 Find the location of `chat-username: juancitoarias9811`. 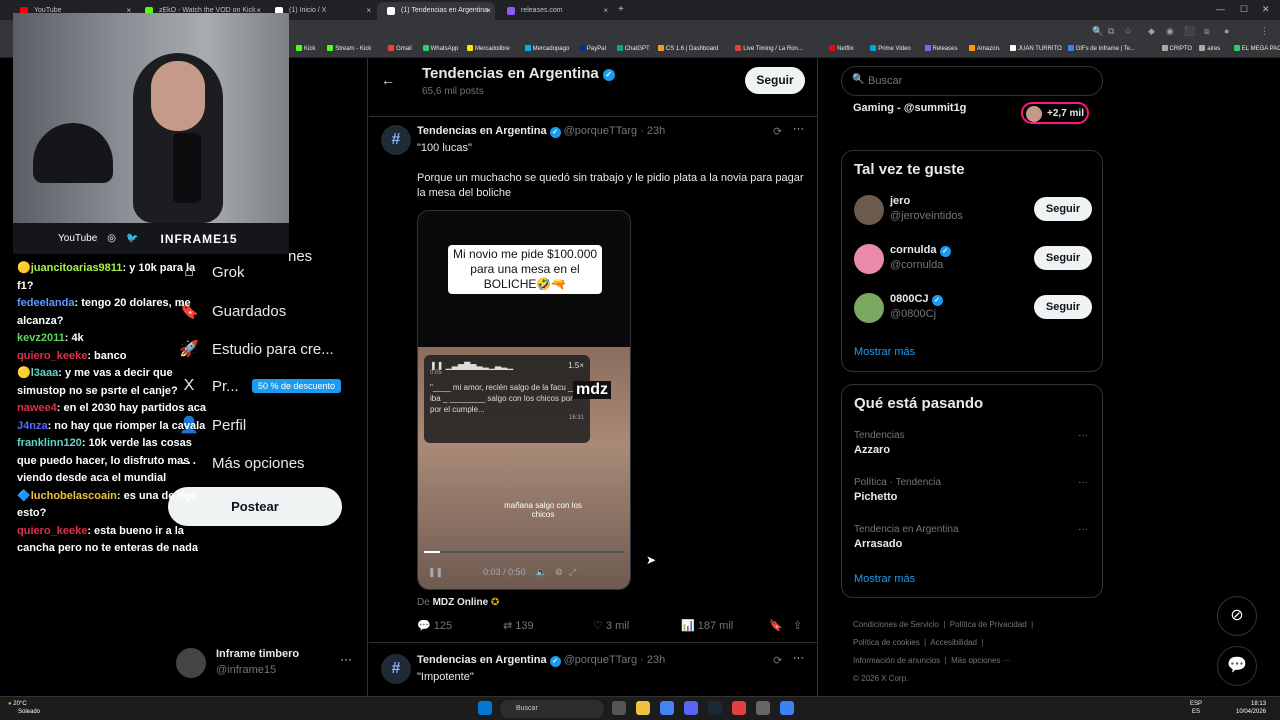

chat-username: juancitoarias9811 is located at coordinates (77, 268).